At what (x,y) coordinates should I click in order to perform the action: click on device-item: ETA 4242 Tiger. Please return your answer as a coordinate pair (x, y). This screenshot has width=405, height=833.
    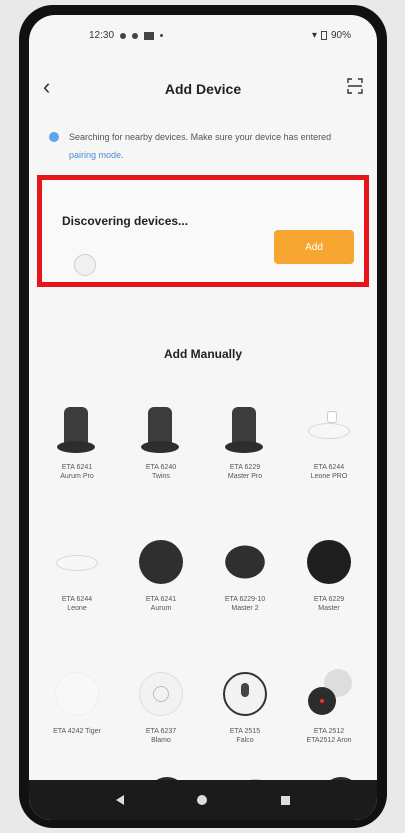
    Looking at the image, I should click on (77, 719).